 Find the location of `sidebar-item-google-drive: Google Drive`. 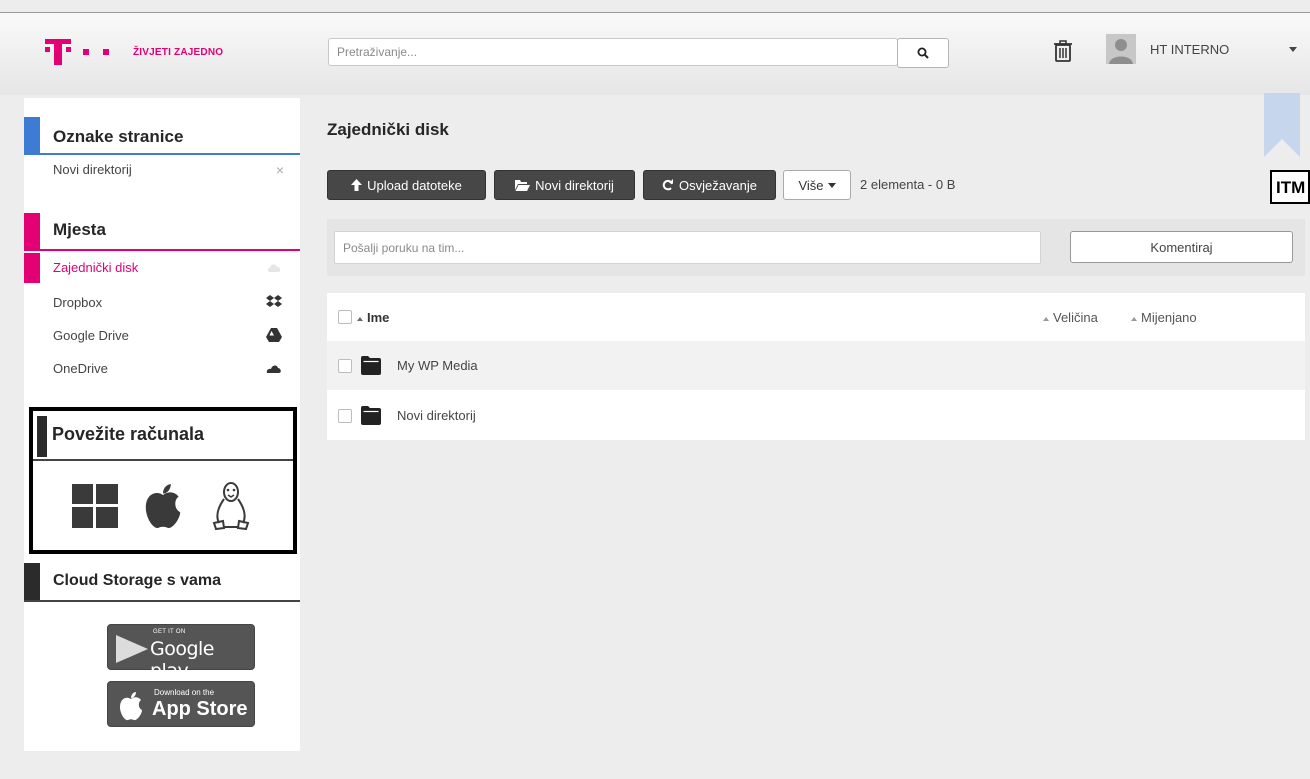

sidebar-item-google-drive: Google Drive is located at coordinates (162, 336).